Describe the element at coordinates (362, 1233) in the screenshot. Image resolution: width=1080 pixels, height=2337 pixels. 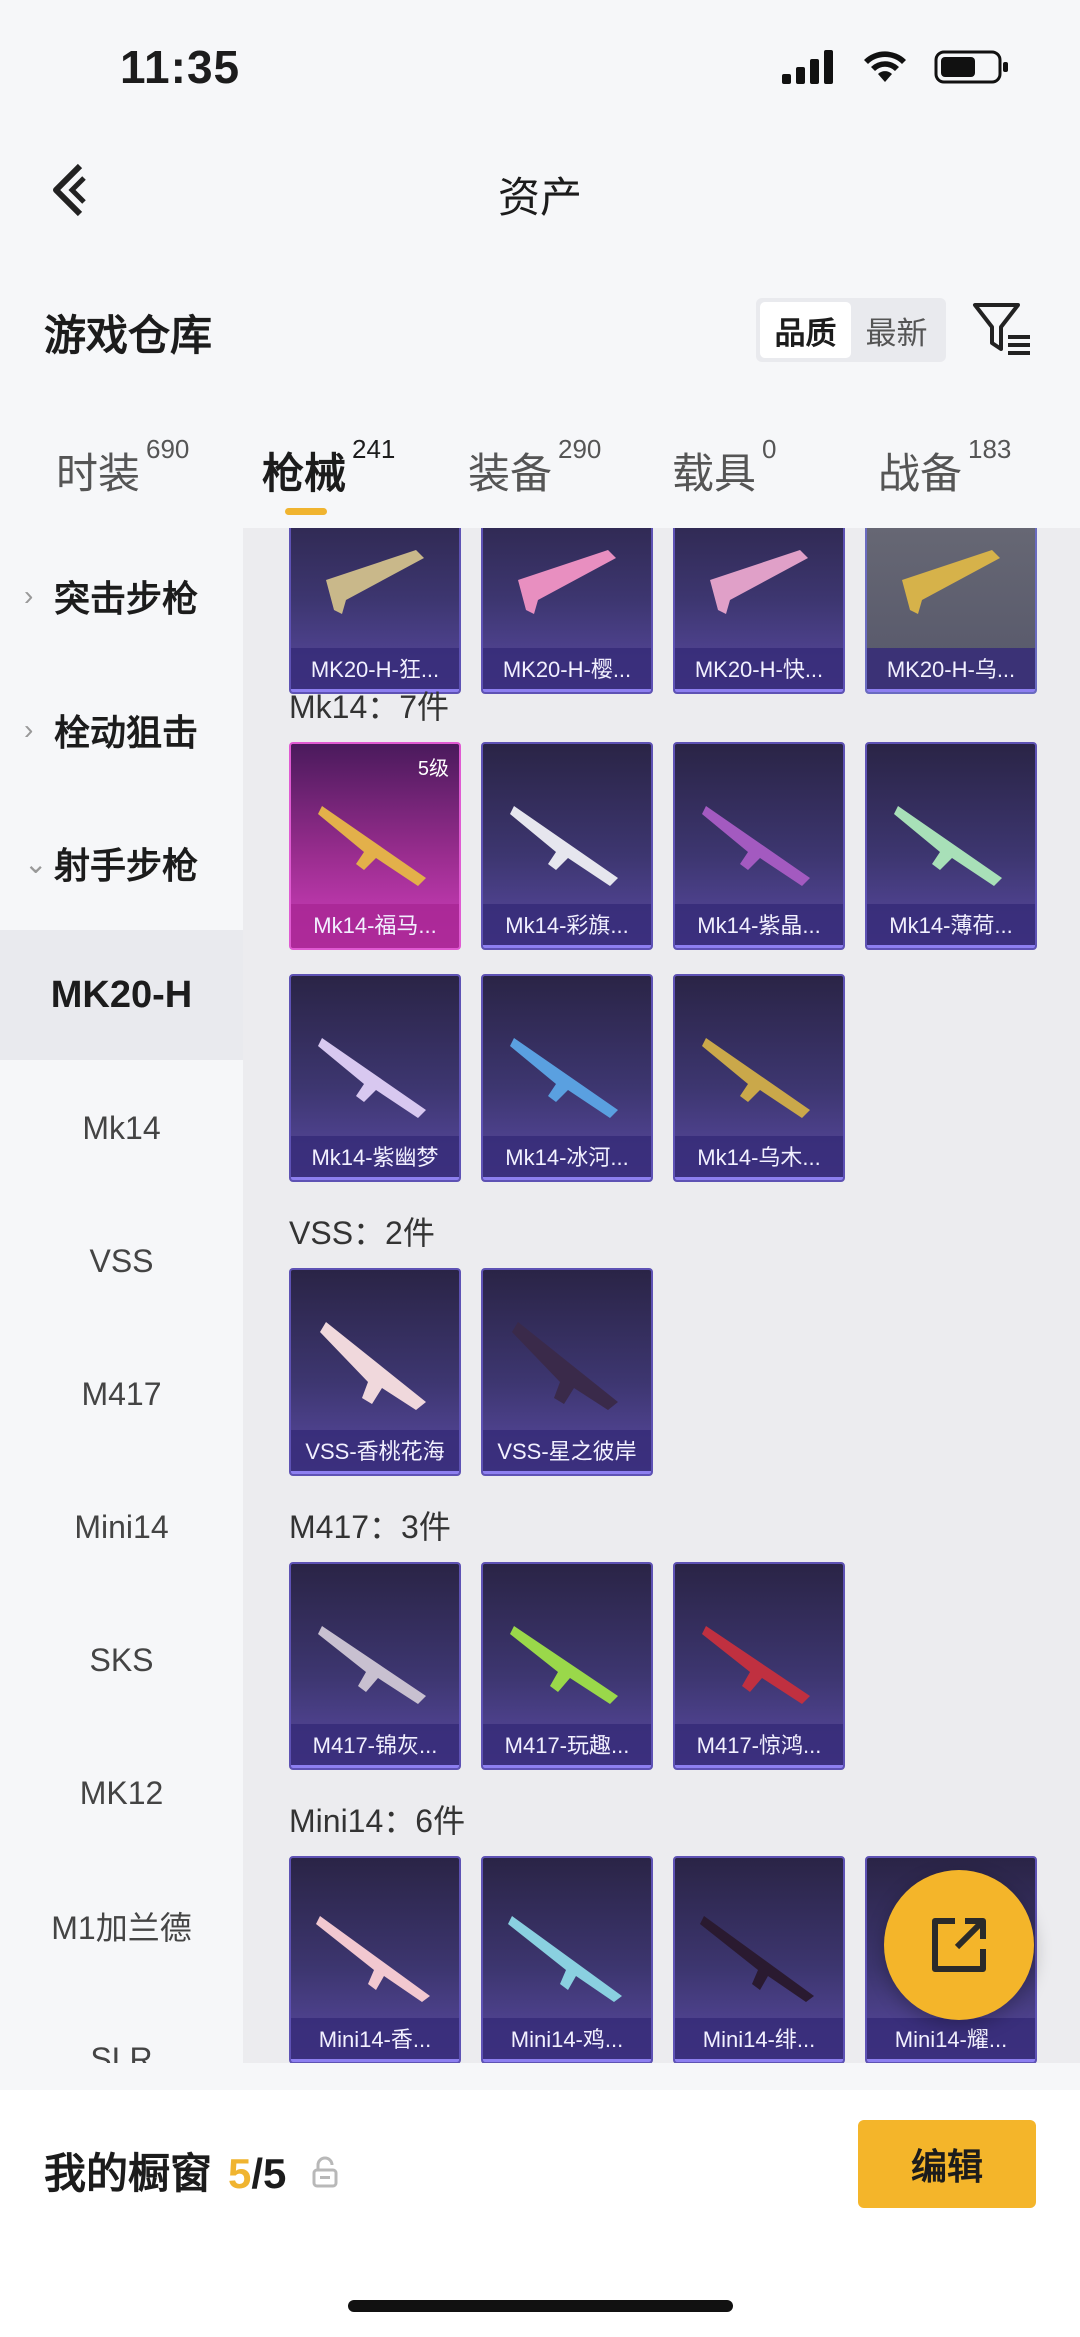
I see `section-title-vss: VSS：2件` at that location.